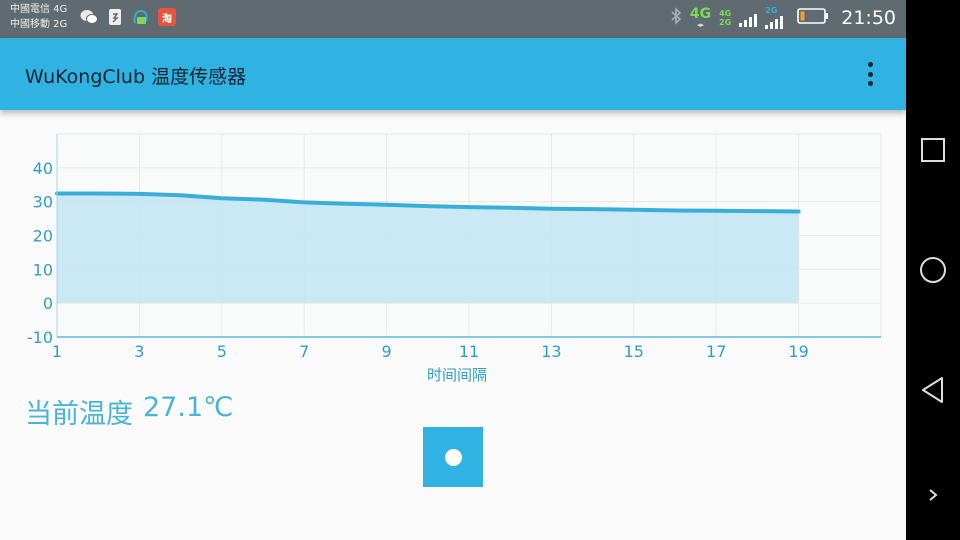 The image size is (960, 540). What do you see at coordinates (870, 74) in the screenshot?
I see `more-vert-icon` at bounding box center [870, 74].